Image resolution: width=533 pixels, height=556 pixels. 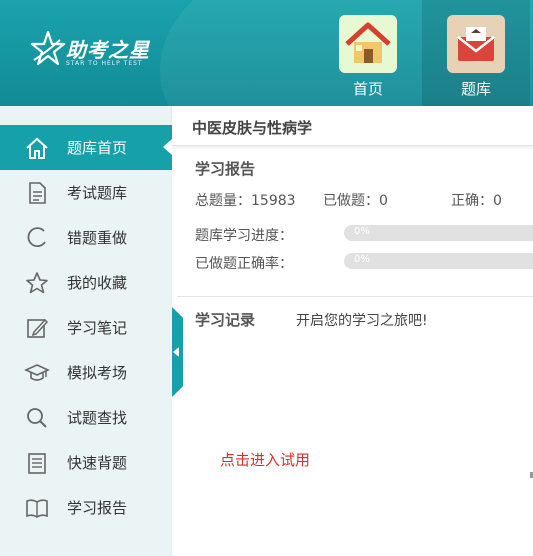 I want to click on record-section-title: 学习记录, so click(x=225, y=320).